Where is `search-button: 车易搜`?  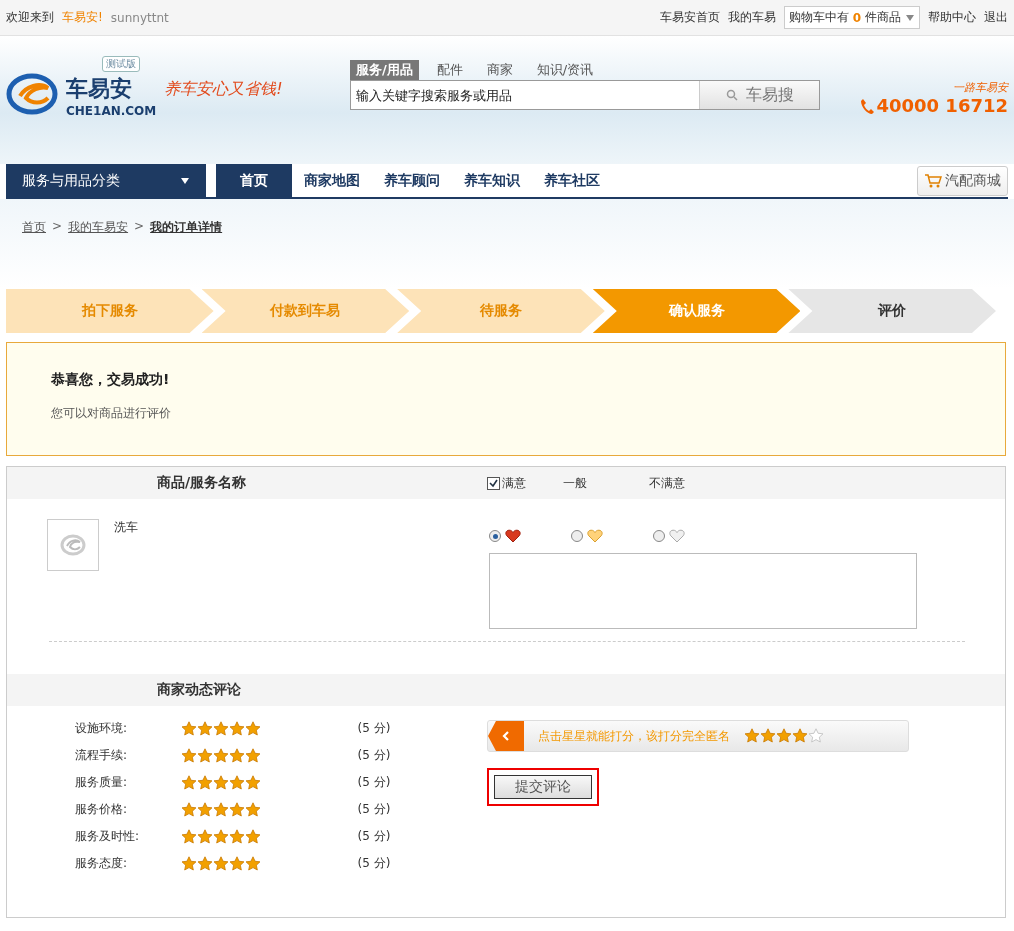
search-button: 车易搜 is located at coordinates (759, 95).